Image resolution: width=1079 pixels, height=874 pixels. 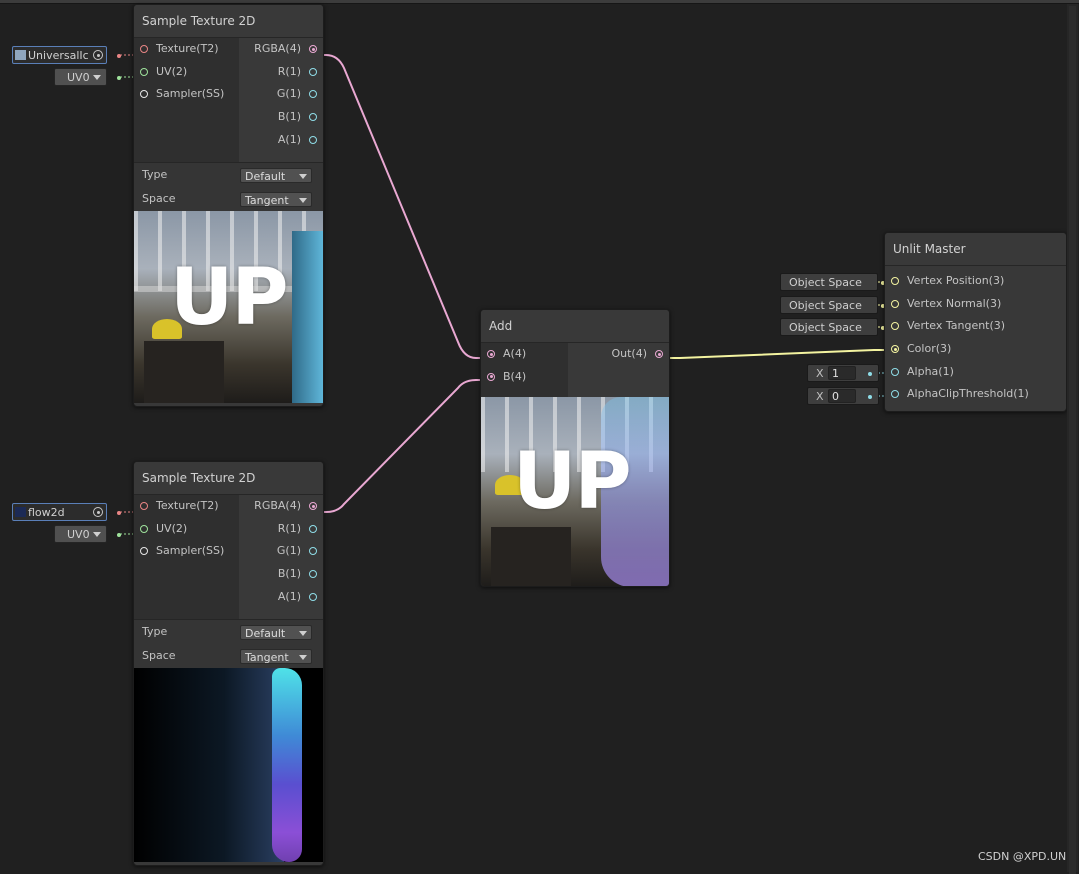 What do you see at coordinates (87, 77) in the screenshot?
I see `uv-channel-dropdown: UV0` at bounding box center [87, 77].